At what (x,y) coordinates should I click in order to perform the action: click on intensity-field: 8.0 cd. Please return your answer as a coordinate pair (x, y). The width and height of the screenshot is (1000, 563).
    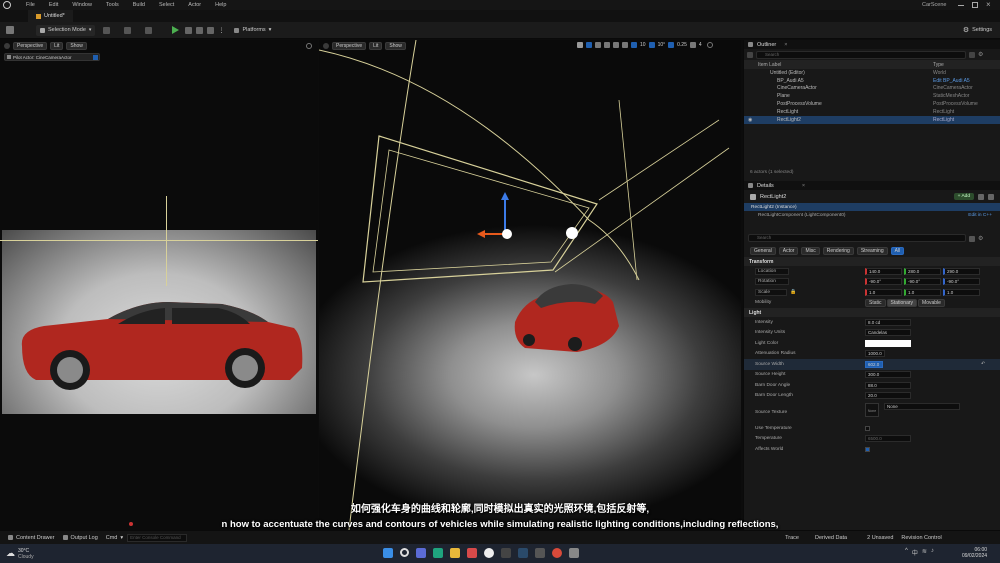
    Looking at the image, I should click on (888, 322).